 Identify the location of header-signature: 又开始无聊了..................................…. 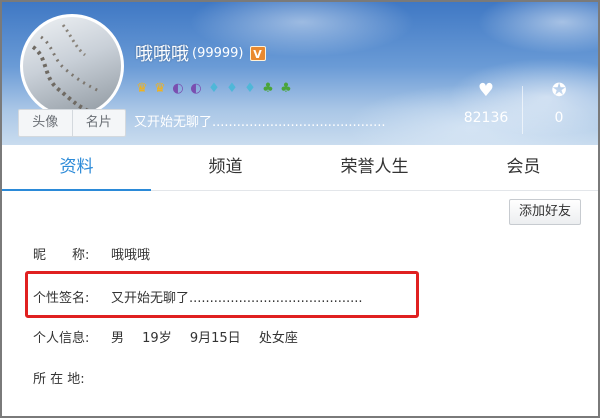
(260, 122).